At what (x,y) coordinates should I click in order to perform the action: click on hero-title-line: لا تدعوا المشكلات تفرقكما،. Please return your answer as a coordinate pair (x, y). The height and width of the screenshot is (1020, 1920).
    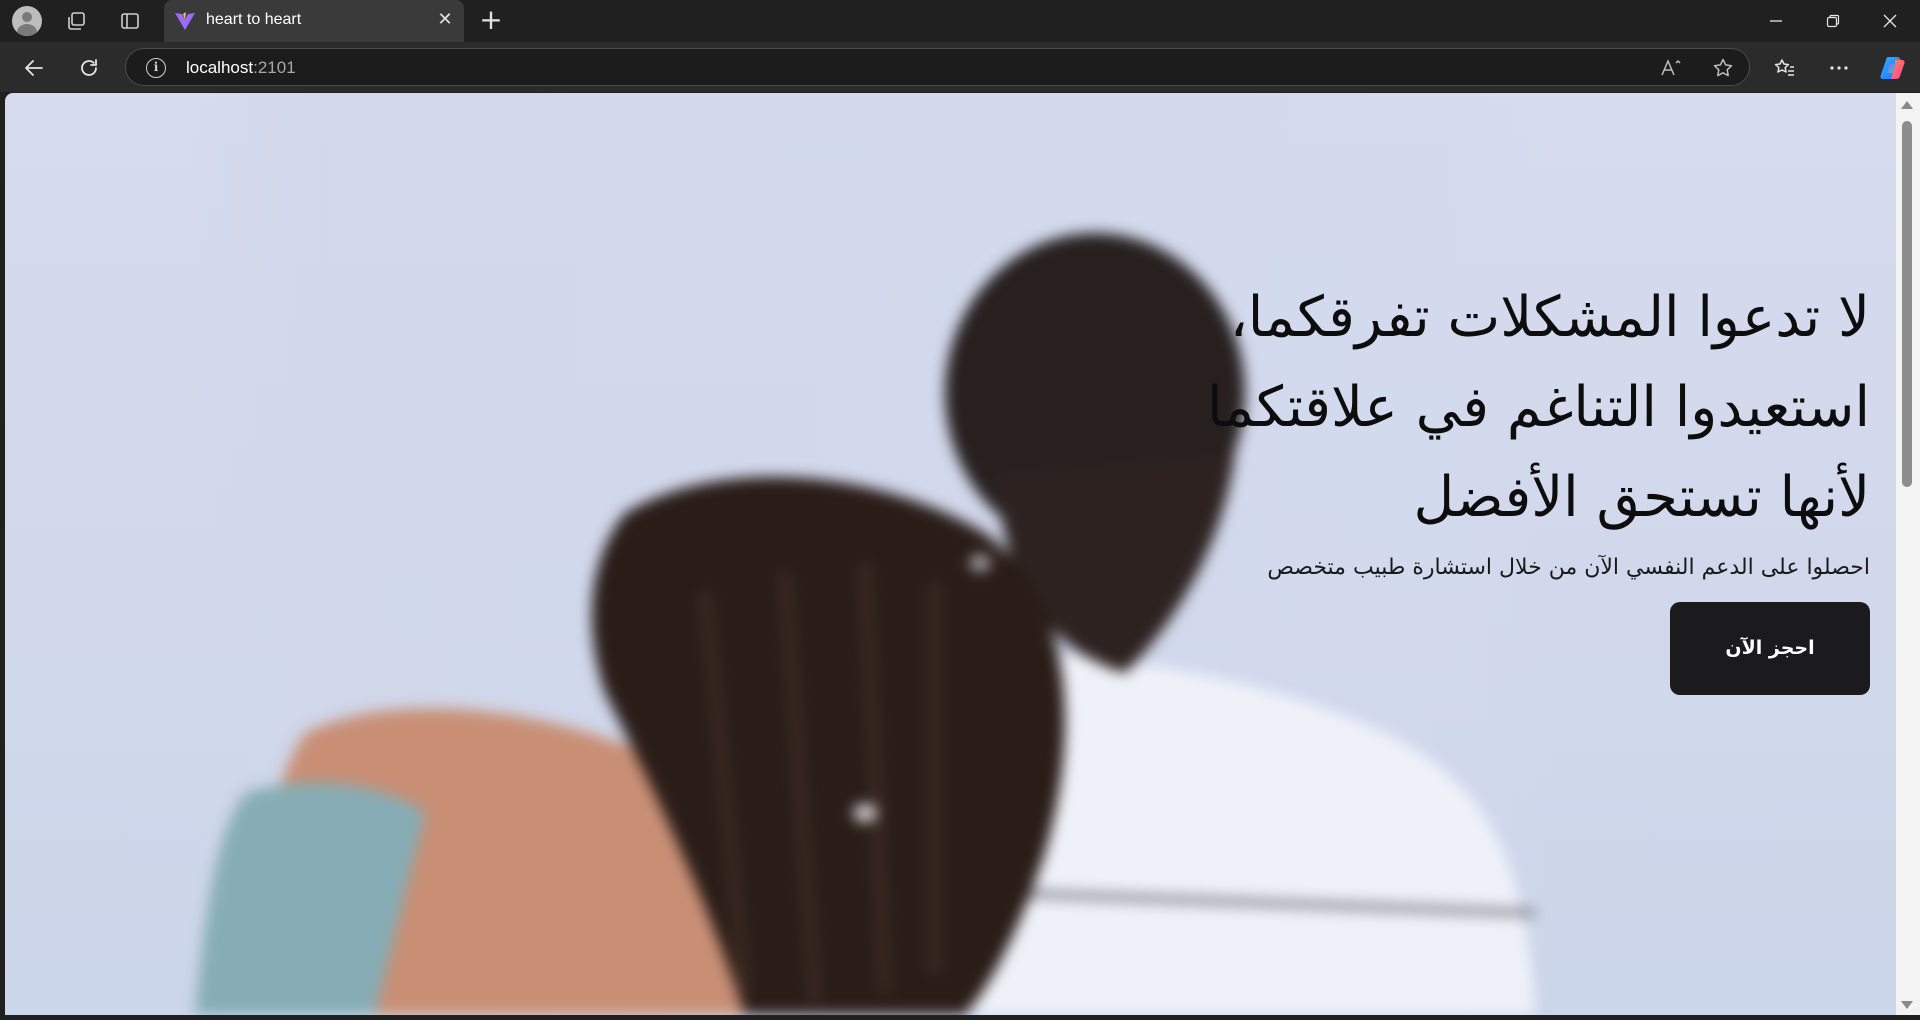
    Looking at the image, I should click on (1549, 317).